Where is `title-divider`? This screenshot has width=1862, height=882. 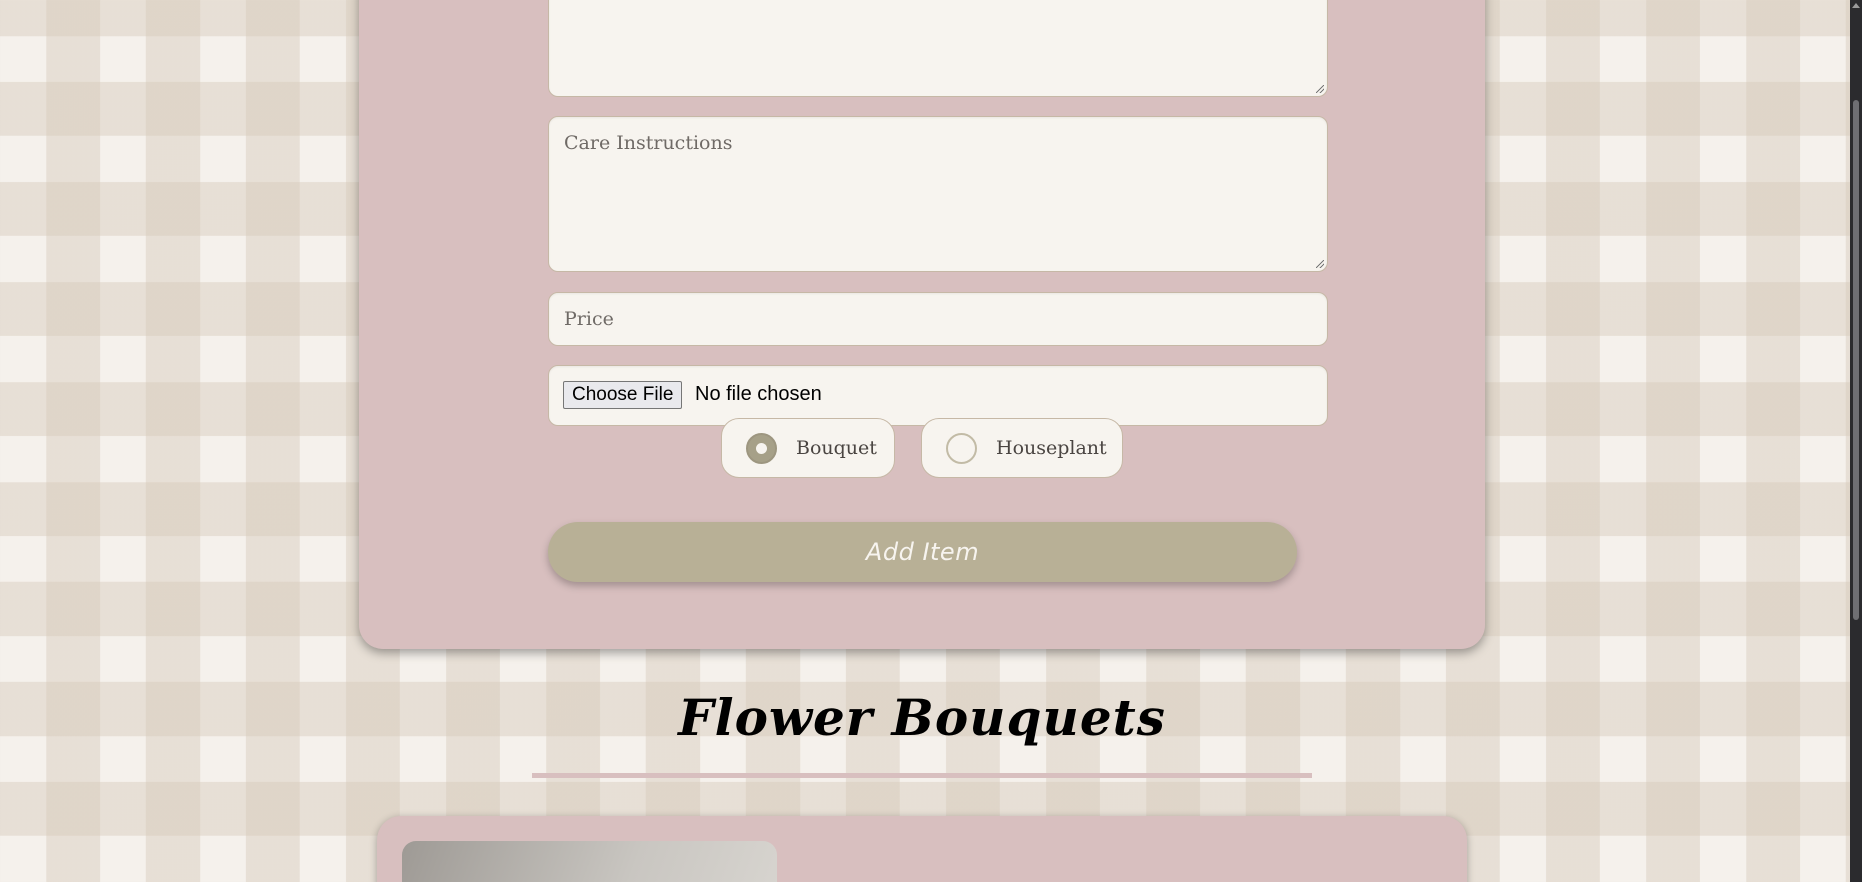 title-divider is located at coordinates (922, 775).